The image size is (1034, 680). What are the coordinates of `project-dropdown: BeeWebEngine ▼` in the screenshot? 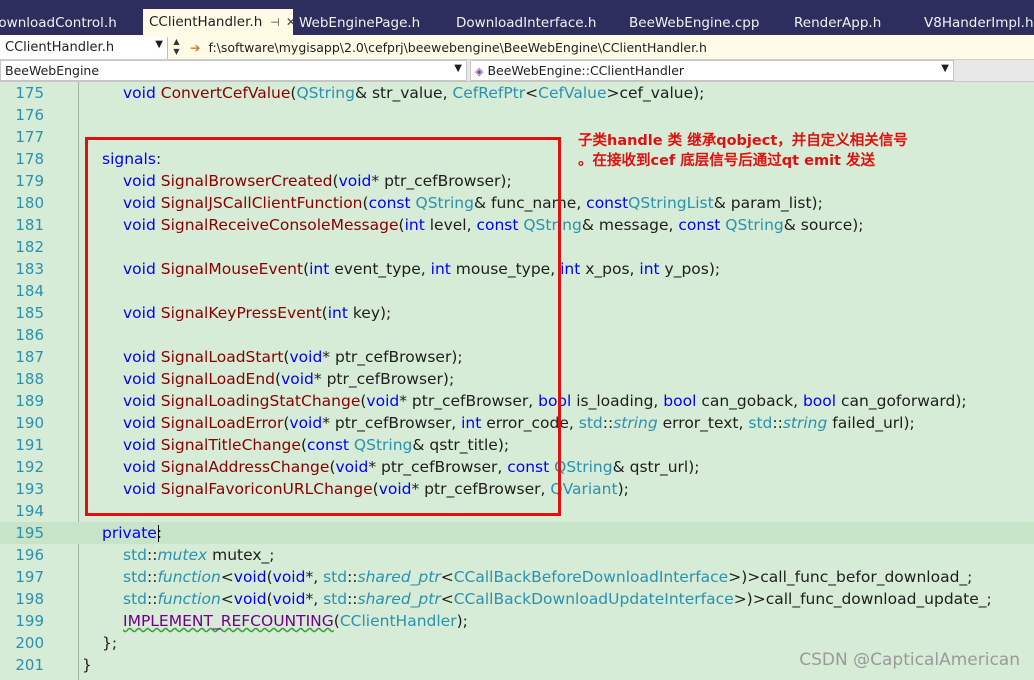 It's located at (233, 70).